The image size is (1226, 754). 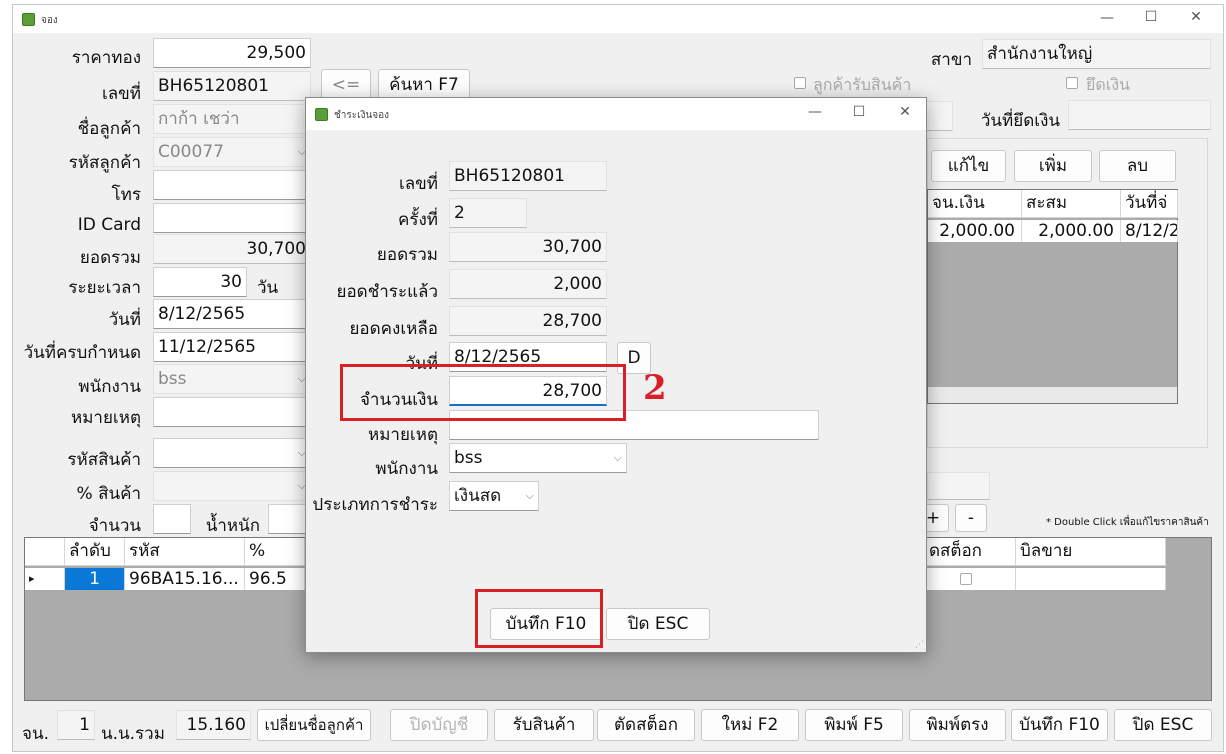 I want to click on cut-stock-checkbox, so click(x=966, y=579).